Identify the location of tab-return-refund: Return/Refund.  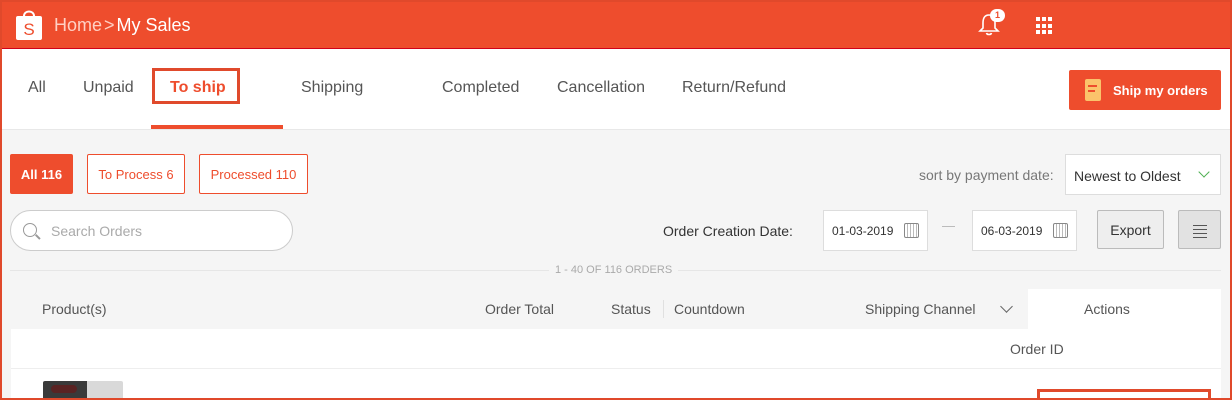
(734, 88).